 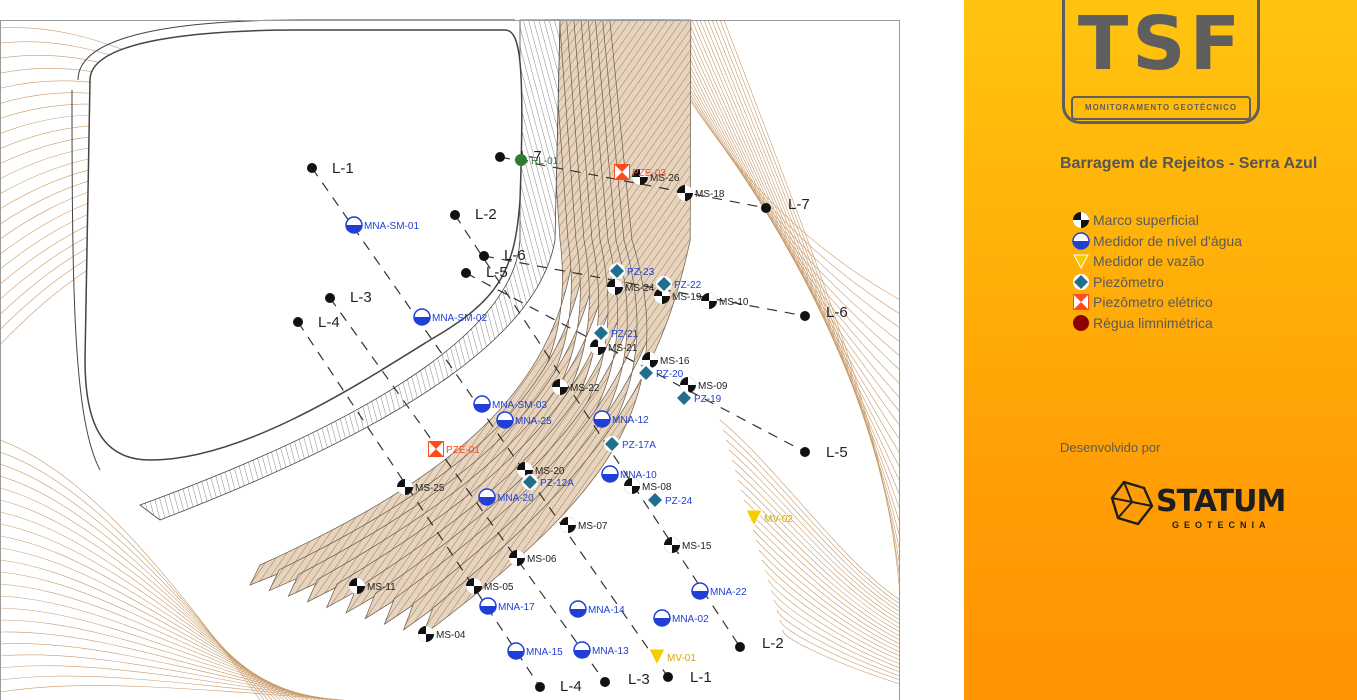 I want to click on instrument-mna-22: MNA-22, so click(x=719, y=591).